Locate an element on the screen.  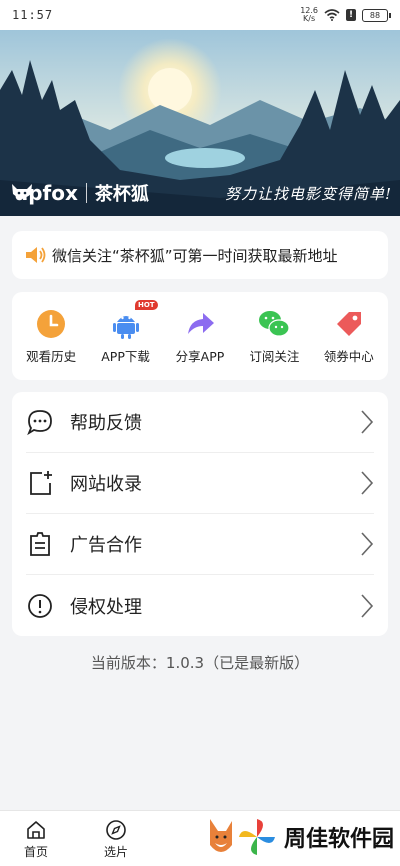
battery-icon: 88 is located at coordinates (376, 15).